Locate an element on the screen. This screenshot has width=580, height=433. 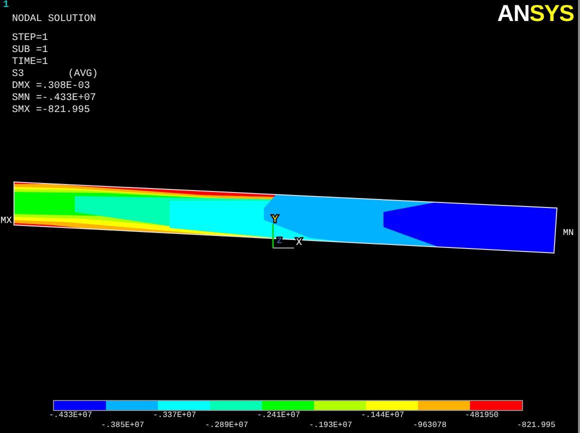
legend-value: -.144E+07 is located at coordinates (383, 416).